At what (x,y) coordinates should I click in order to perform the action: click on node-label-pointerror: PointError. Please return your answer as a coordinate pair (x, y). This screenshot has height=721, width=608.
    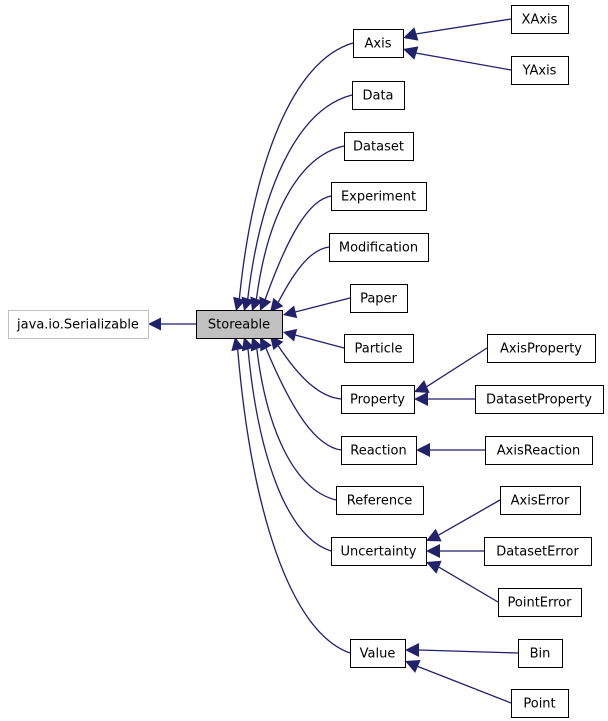
    Looking at the image, I should click on (540, 603).